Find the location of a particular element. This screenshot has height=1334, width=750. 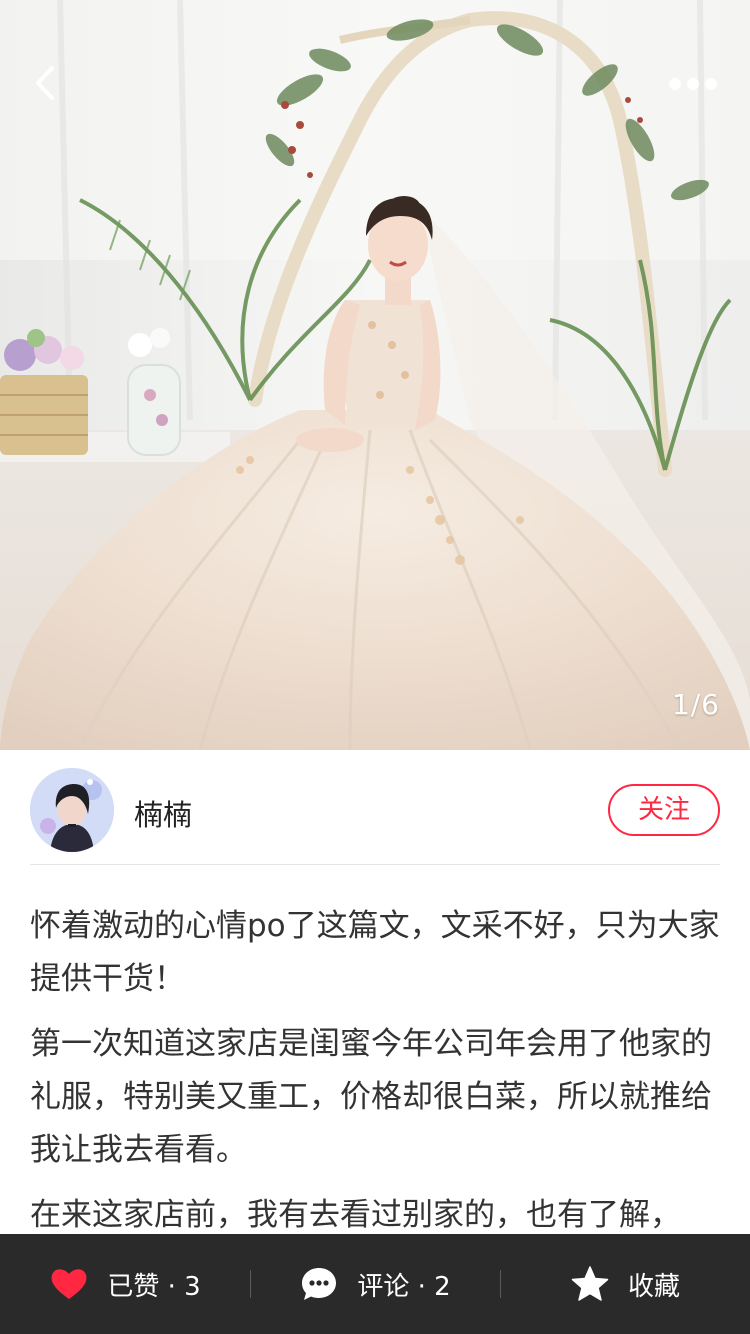

star-icon is located at coordinates (590, 1283).